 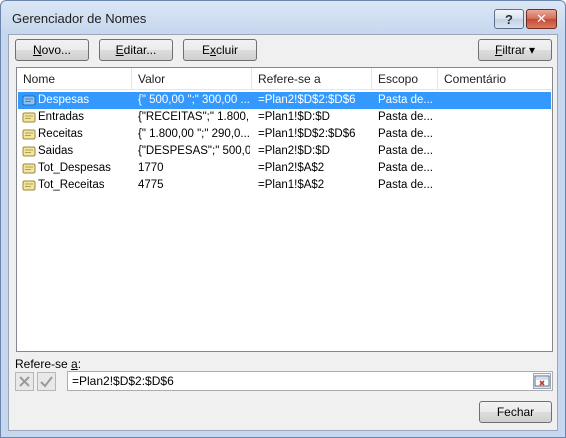 I want to click on filter-button: Filtrar ▾, so click(x=515, y=50).